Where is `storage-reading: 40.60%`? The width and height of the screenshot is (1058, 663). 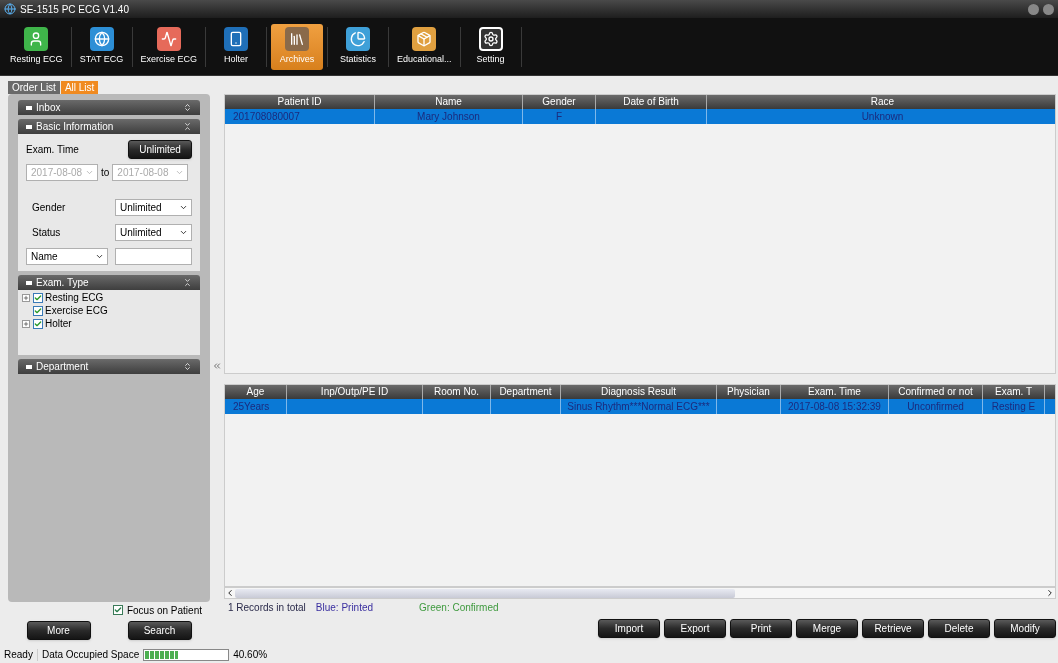
storage-reading: 40.60% is located at coordinates (250, 655).